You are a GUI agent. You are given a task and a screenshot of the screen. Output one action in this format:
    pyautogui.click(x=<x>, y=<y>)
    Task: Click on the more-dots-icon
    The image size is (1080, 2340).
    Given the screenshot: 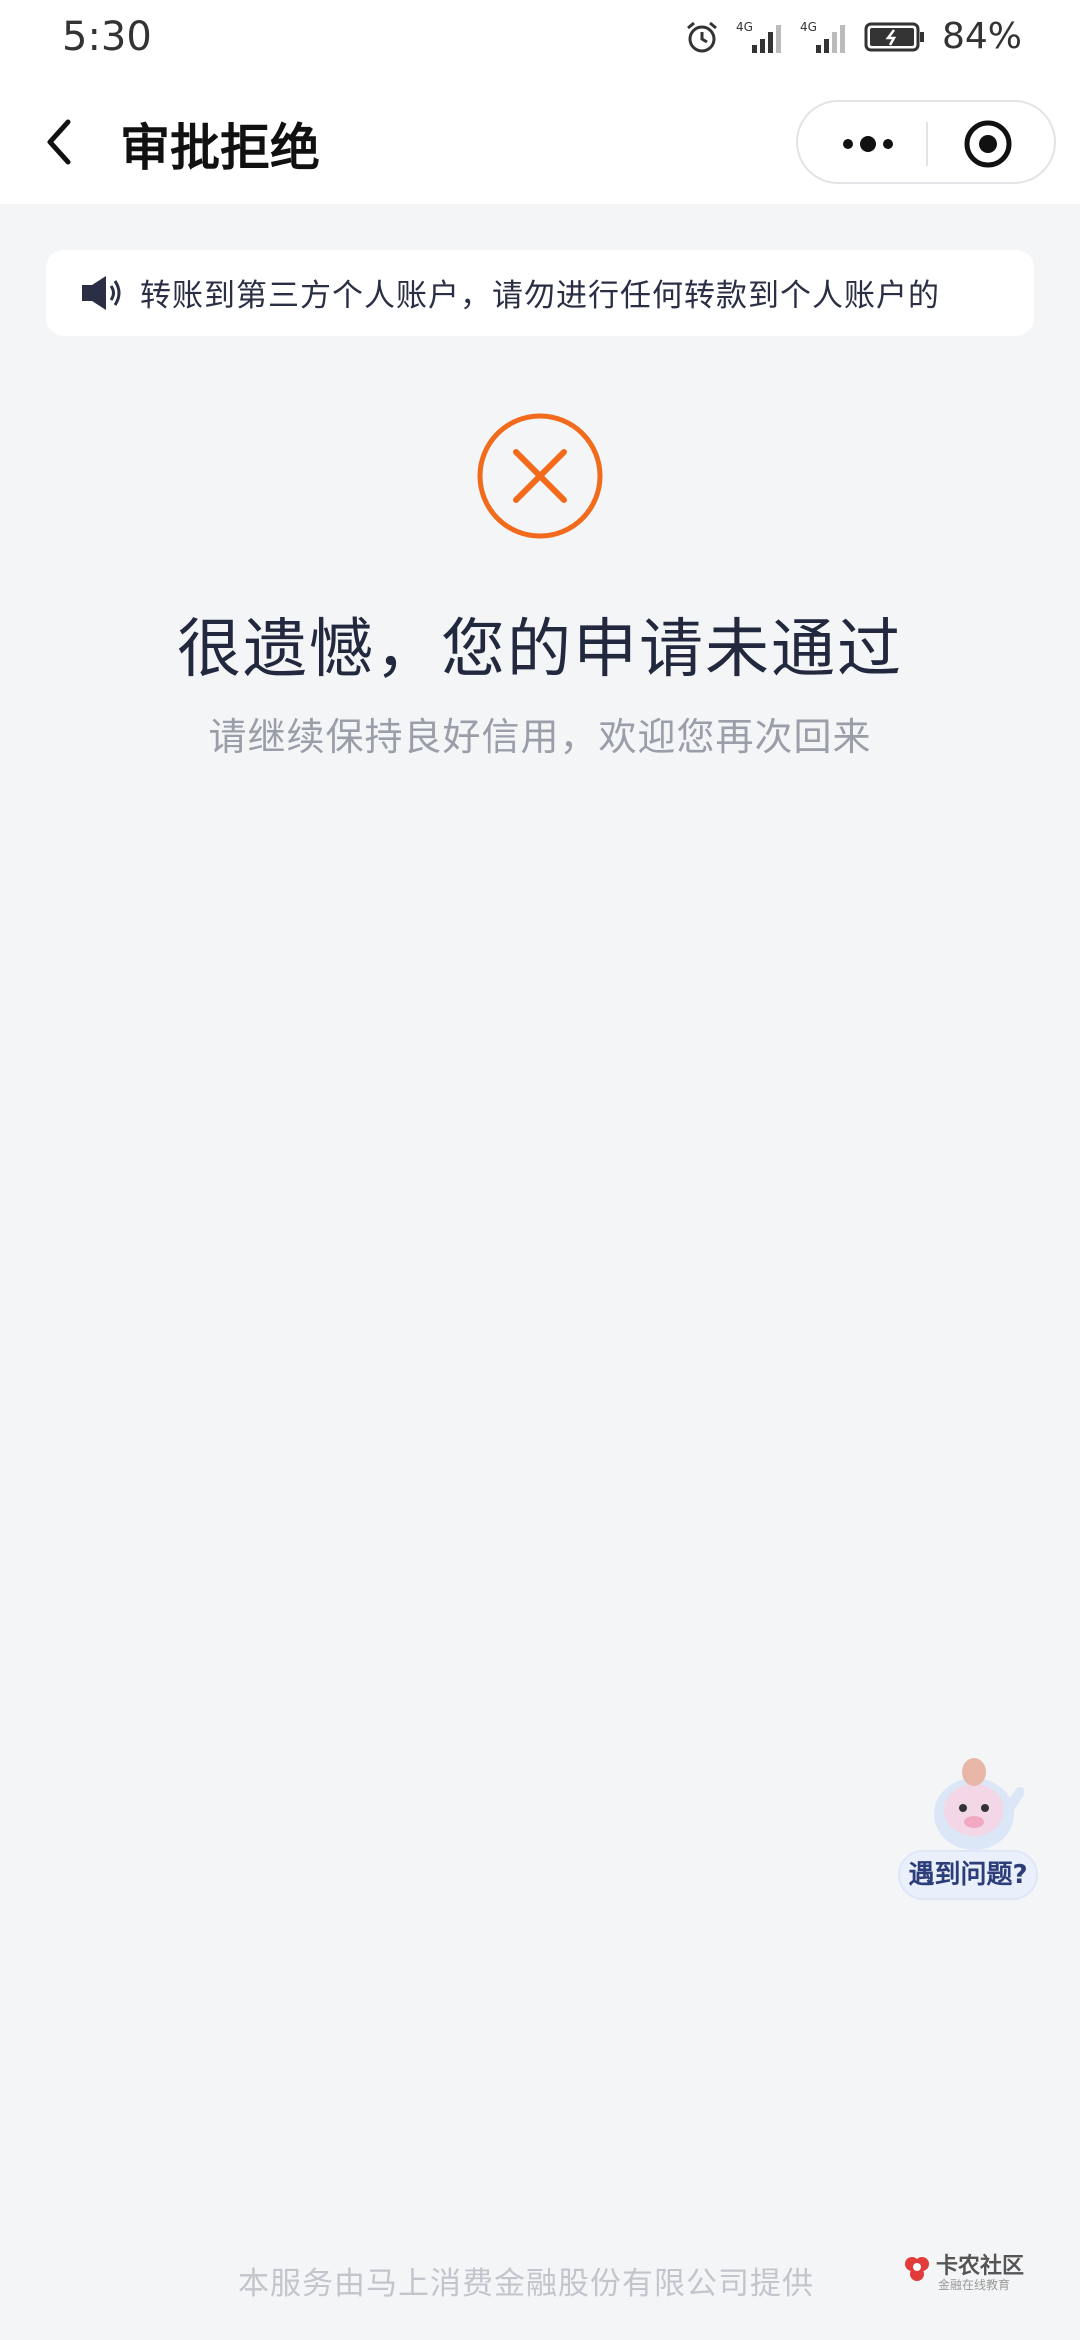 What is the action you would take?
    pyautogui.click(x=868, y=144)
    